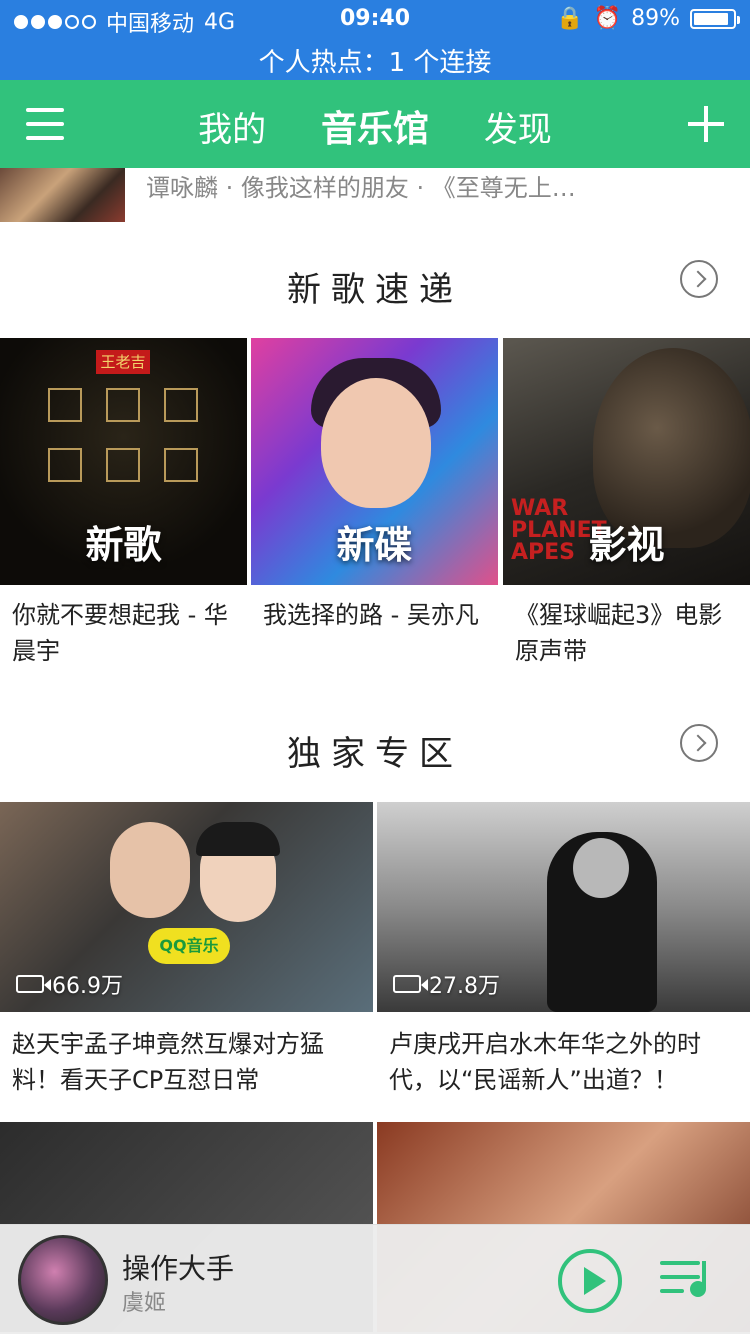  Describe the element at coordinates (375, 40) in the screenshot. I see `status-bar: 中国移动 4G 09:40 🔒 ⏰ 89% 个人热点：1 个连接` at that location.